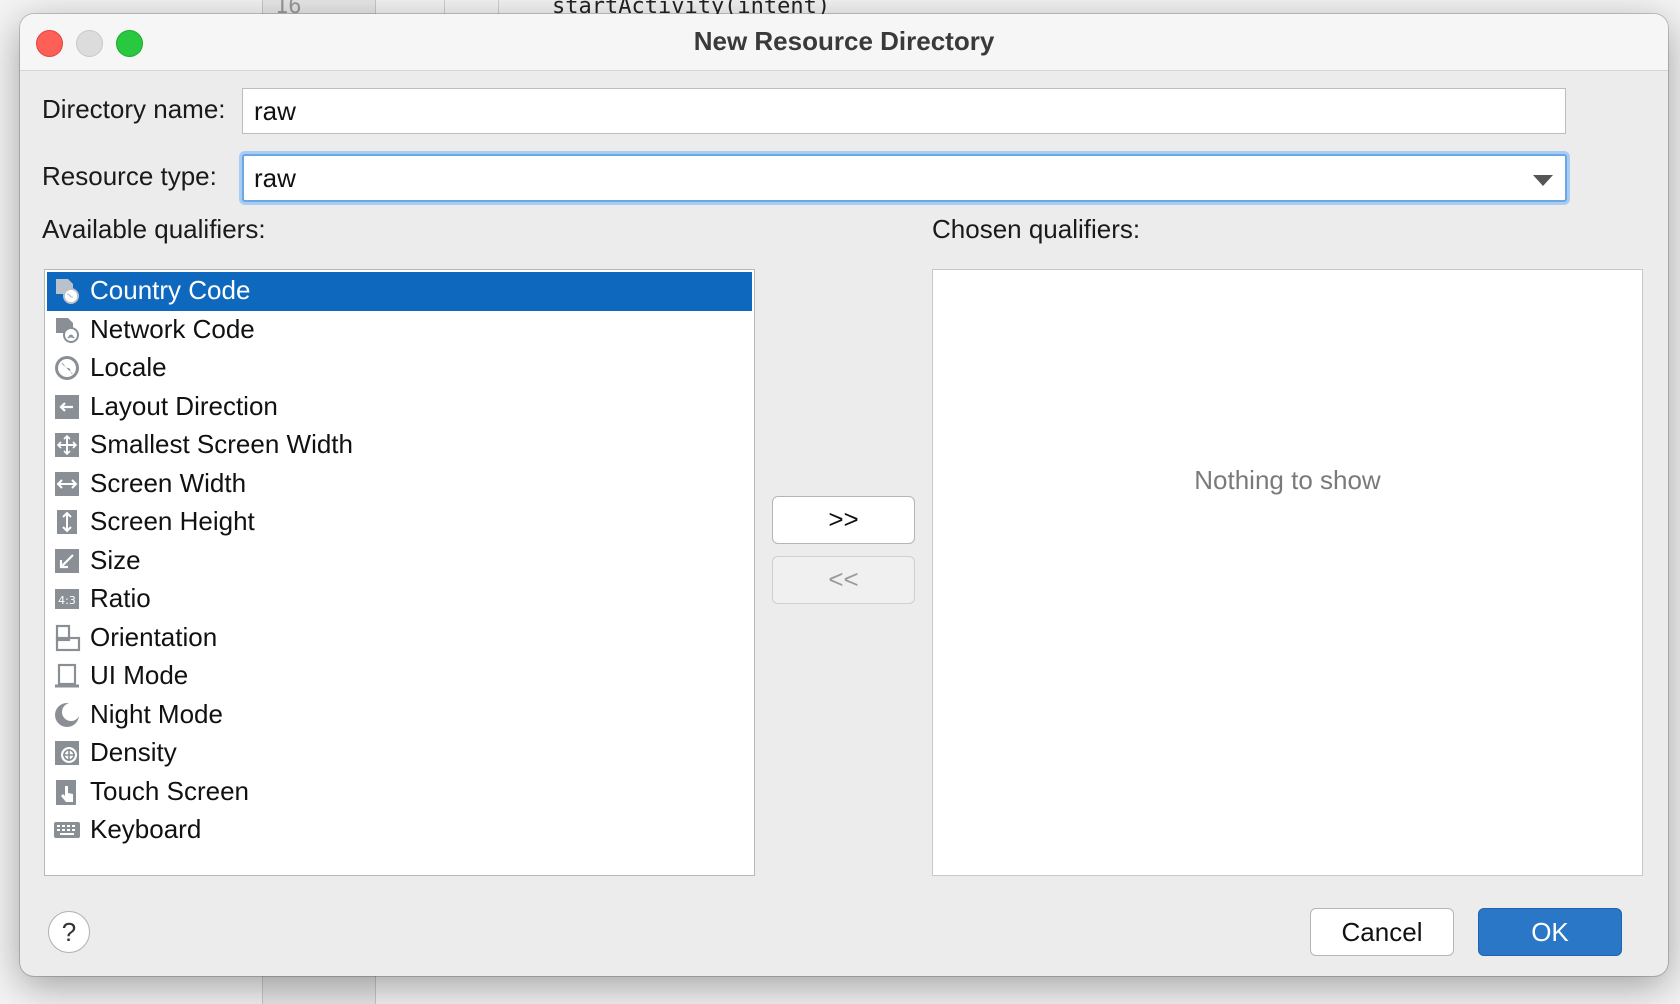 This screenshot has width=1680, height=1004. I want to click on qualifier-item: Layout Direction, so click(399, 407).